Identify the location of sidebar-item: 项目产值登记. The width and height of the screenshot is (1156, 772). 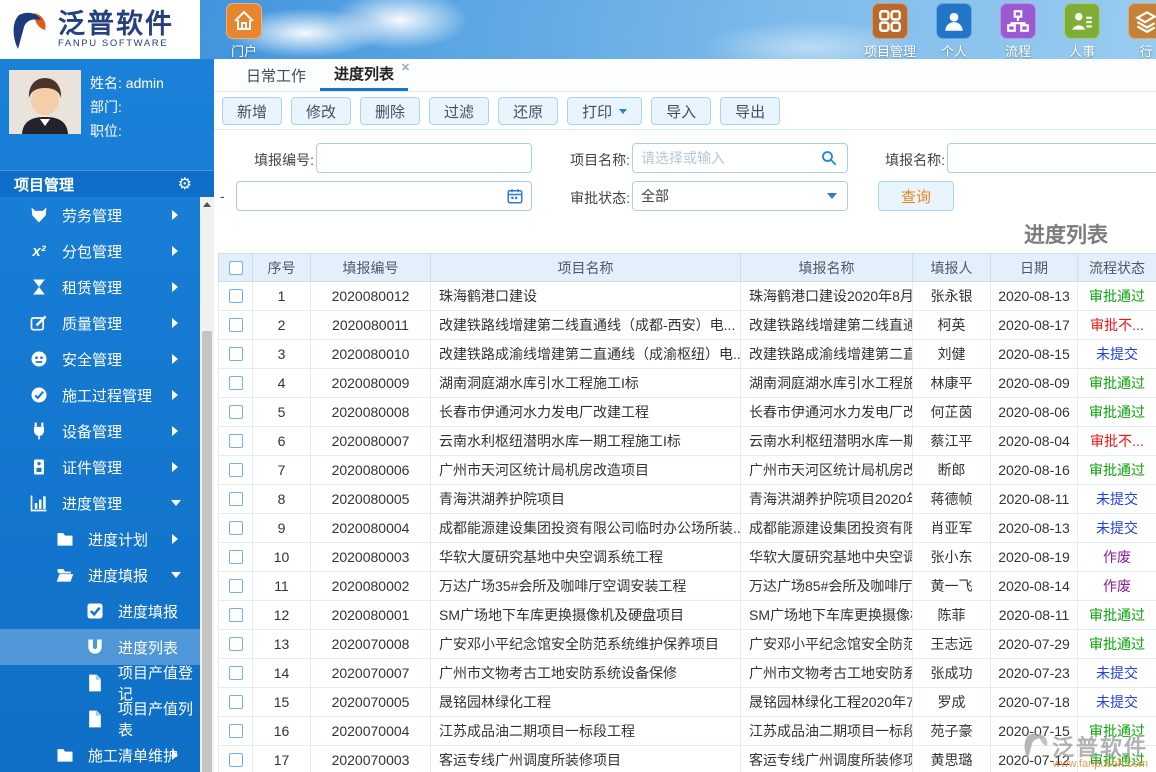
(100, 684).